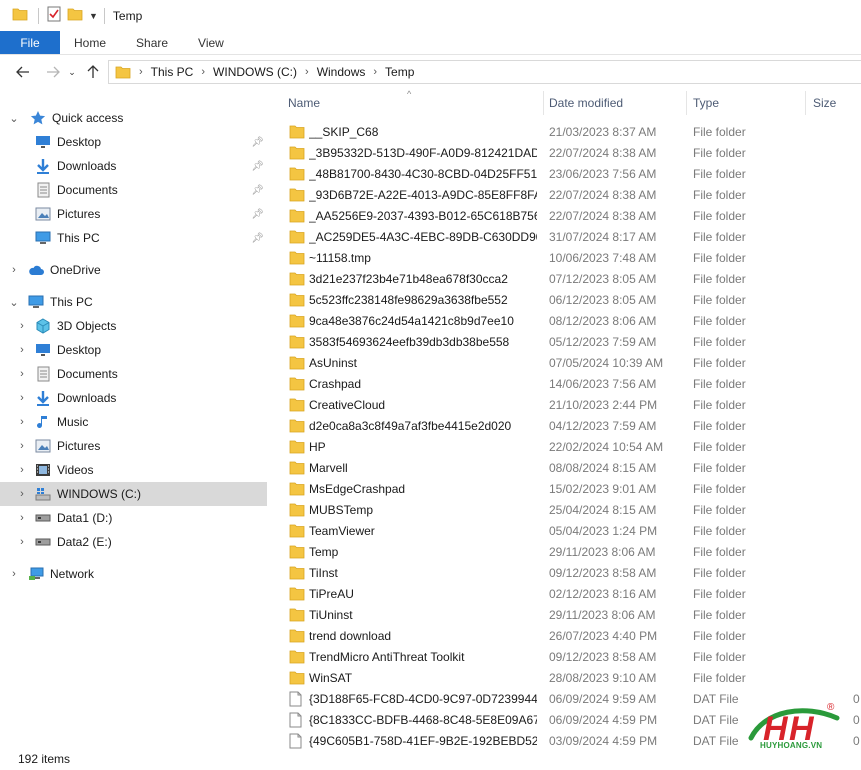  I want to click on breadcrumb-windows-c: WINDOWS (C:), so click(255, 72).